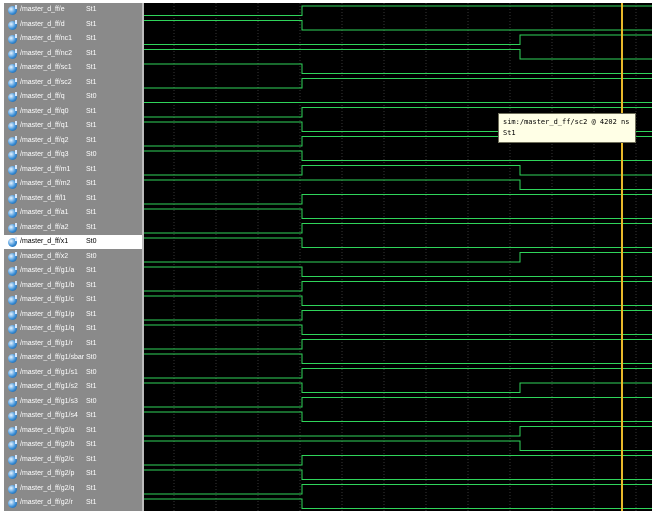  I want to click on signal-row: /master_d_ff/g1/a St1, so click(73, 271).